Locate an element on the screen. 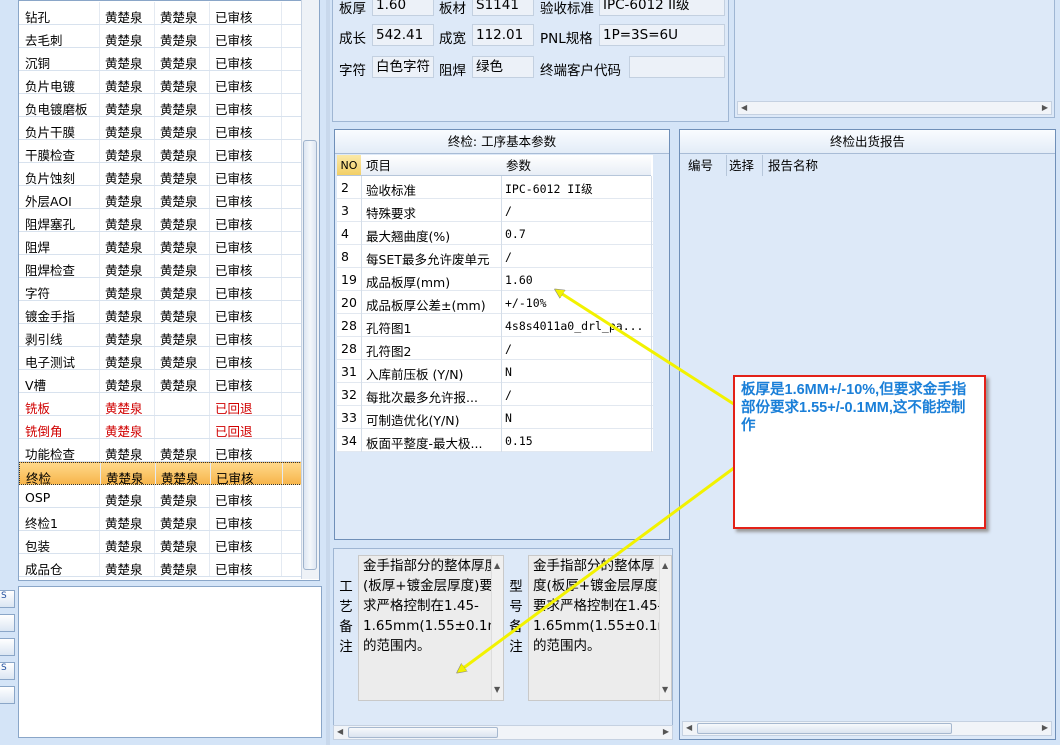 The image size is (1060, 745). process-row: 终检 黄楚泉 黄楚泉 已审核 is located at coordinates (160, 474).